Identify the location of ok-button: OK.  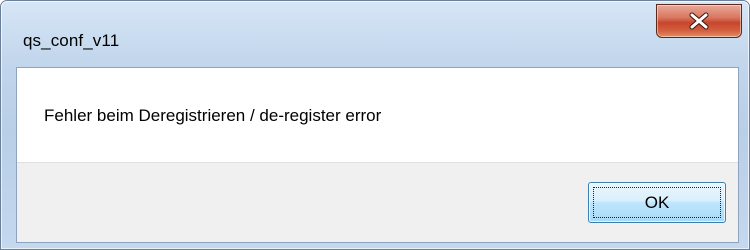
(657, 202).